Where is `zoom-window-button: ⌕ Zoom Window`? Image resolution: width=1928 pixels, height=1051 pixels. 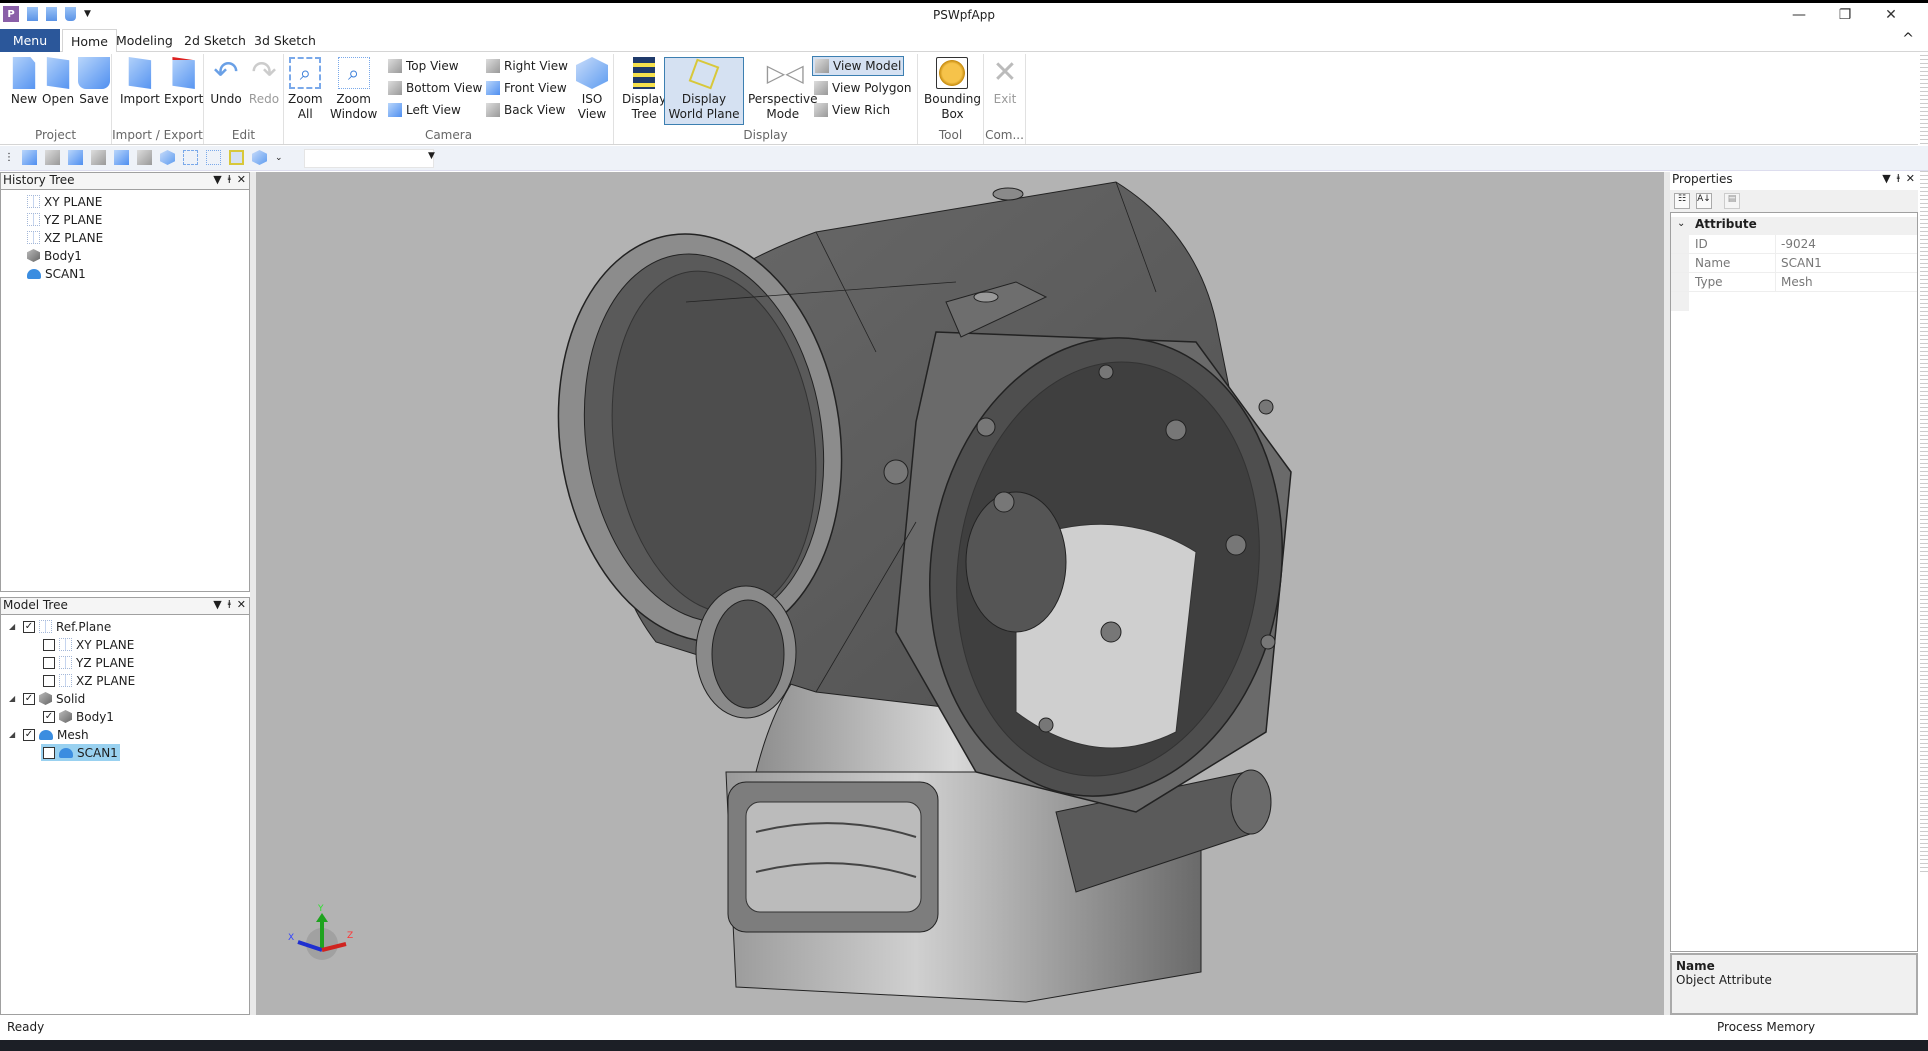
zoom-window-button: ⌕ Zoom Window is located at coordinates (353, 89).